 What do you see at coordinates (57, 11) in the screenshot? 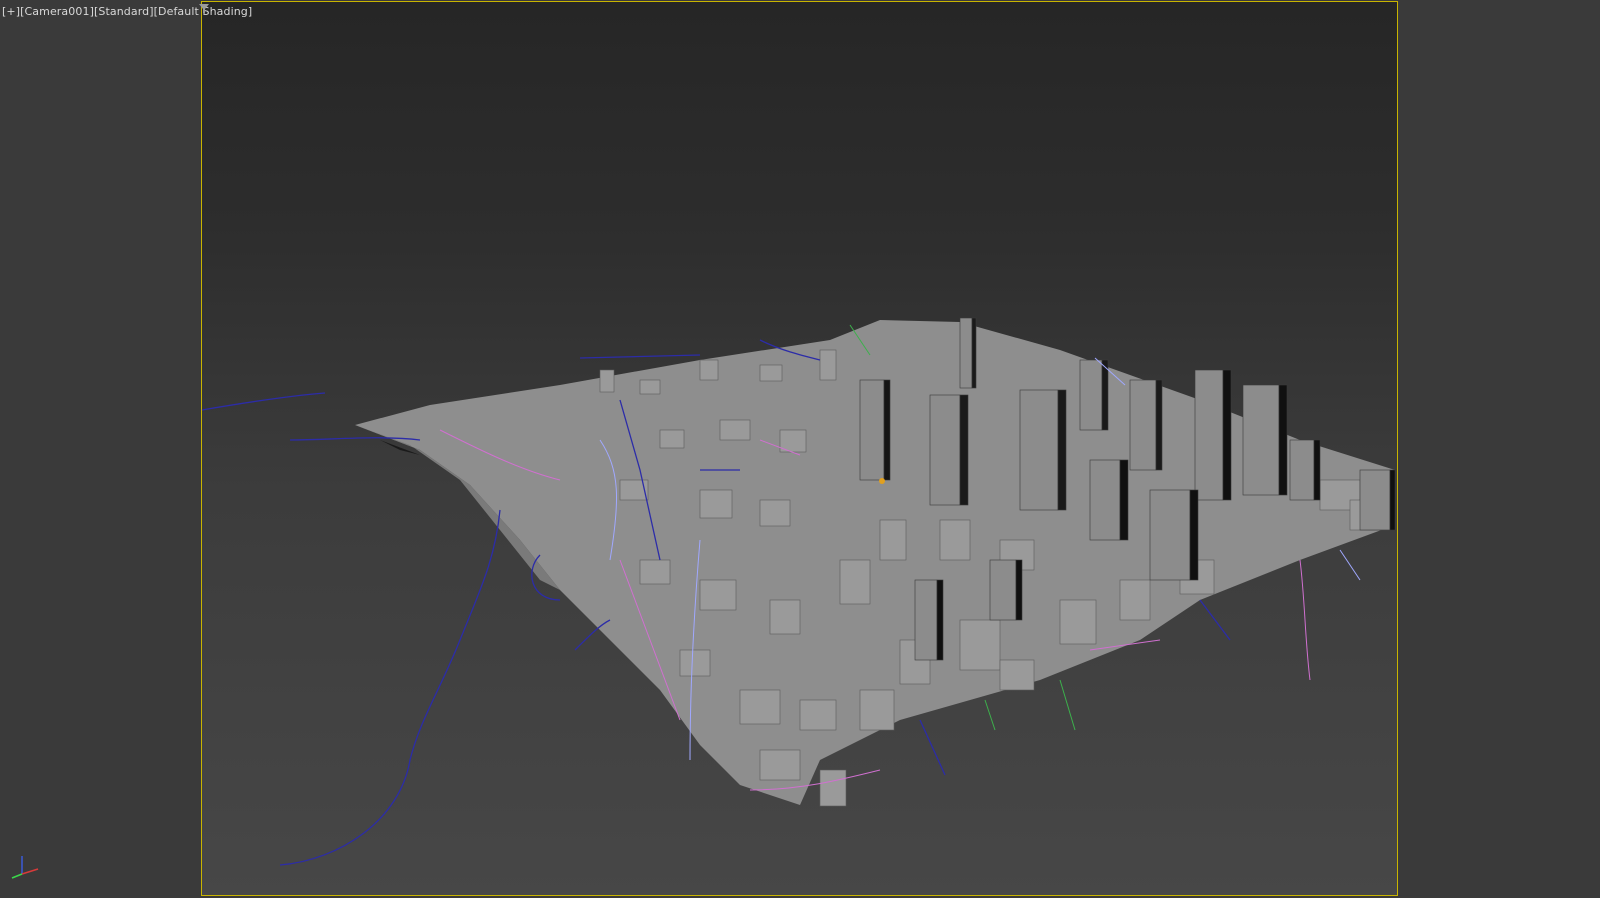
I see `camera-selector: [Camera001]` at bounding box center [57, 11].